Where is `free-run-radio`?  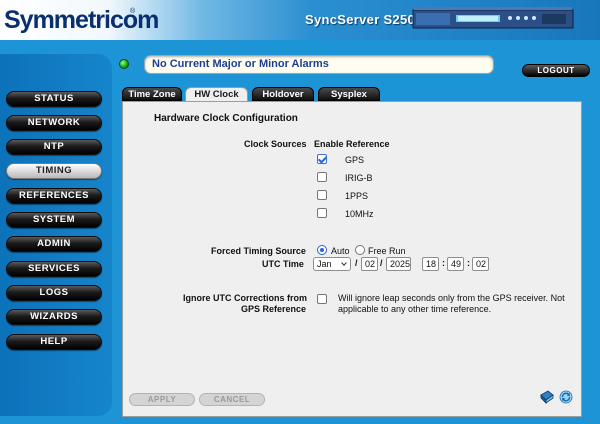 free-run-radio is located at coordinates (360, 250).